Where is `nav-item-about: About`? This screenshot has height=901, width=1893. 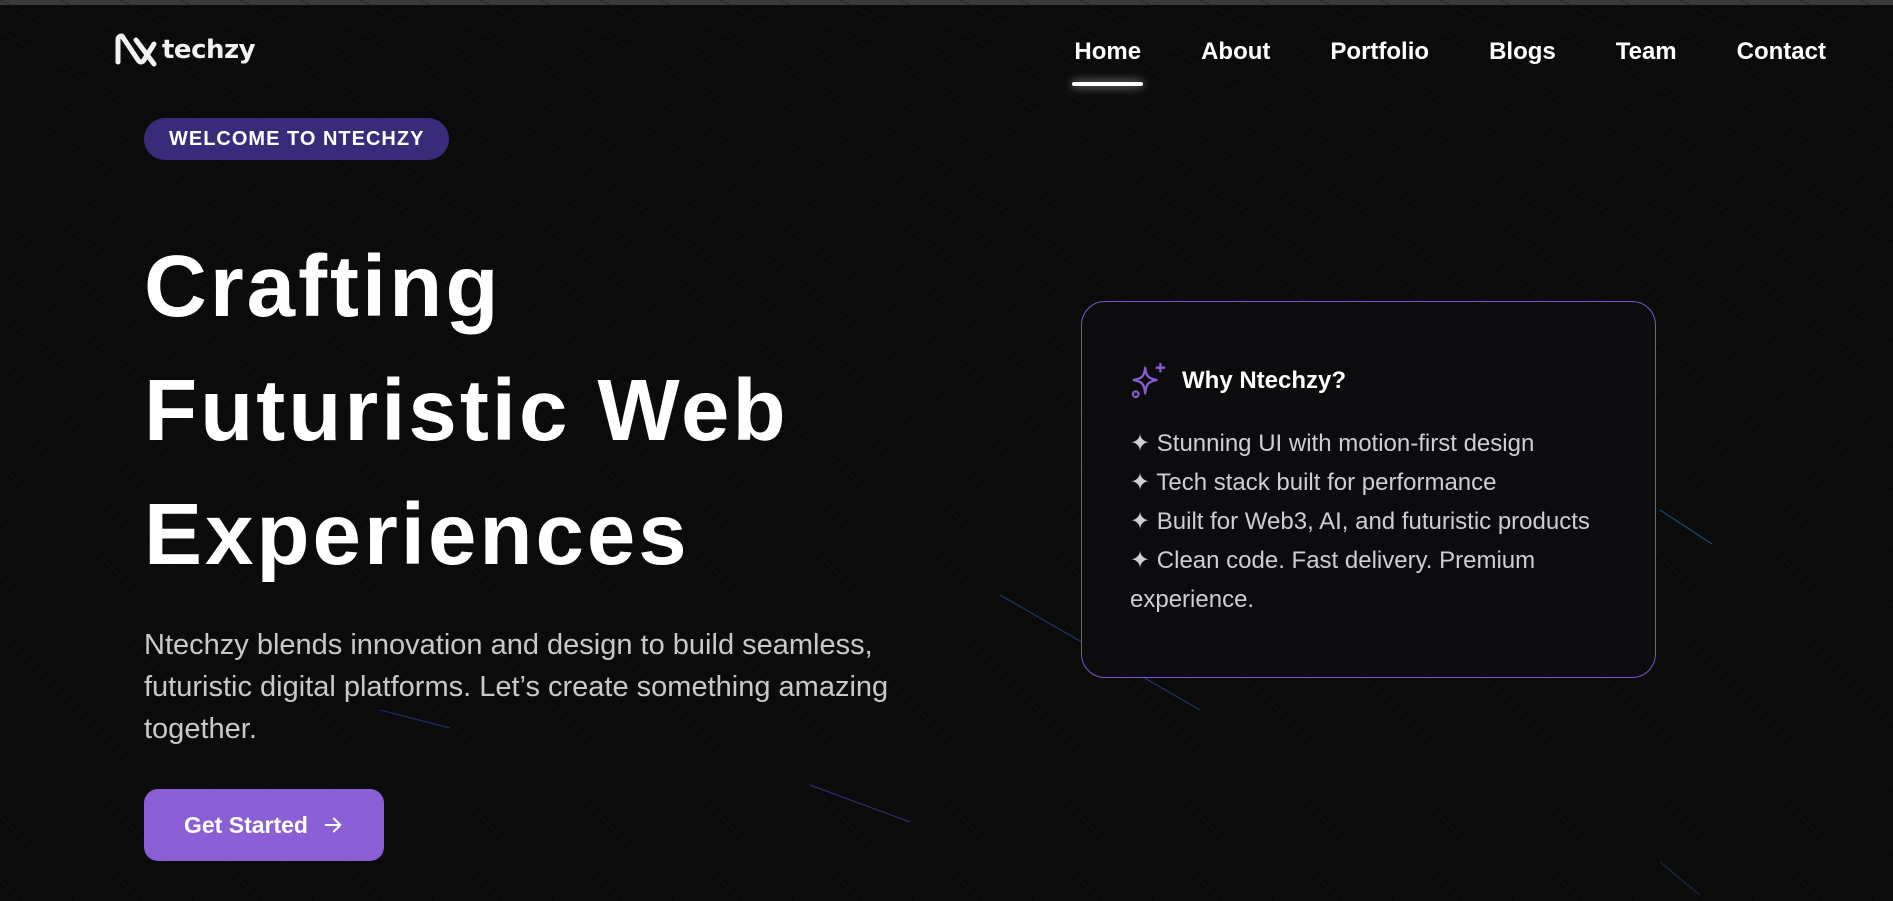 nav-item-about: About is located at coordinates (1235, 52).